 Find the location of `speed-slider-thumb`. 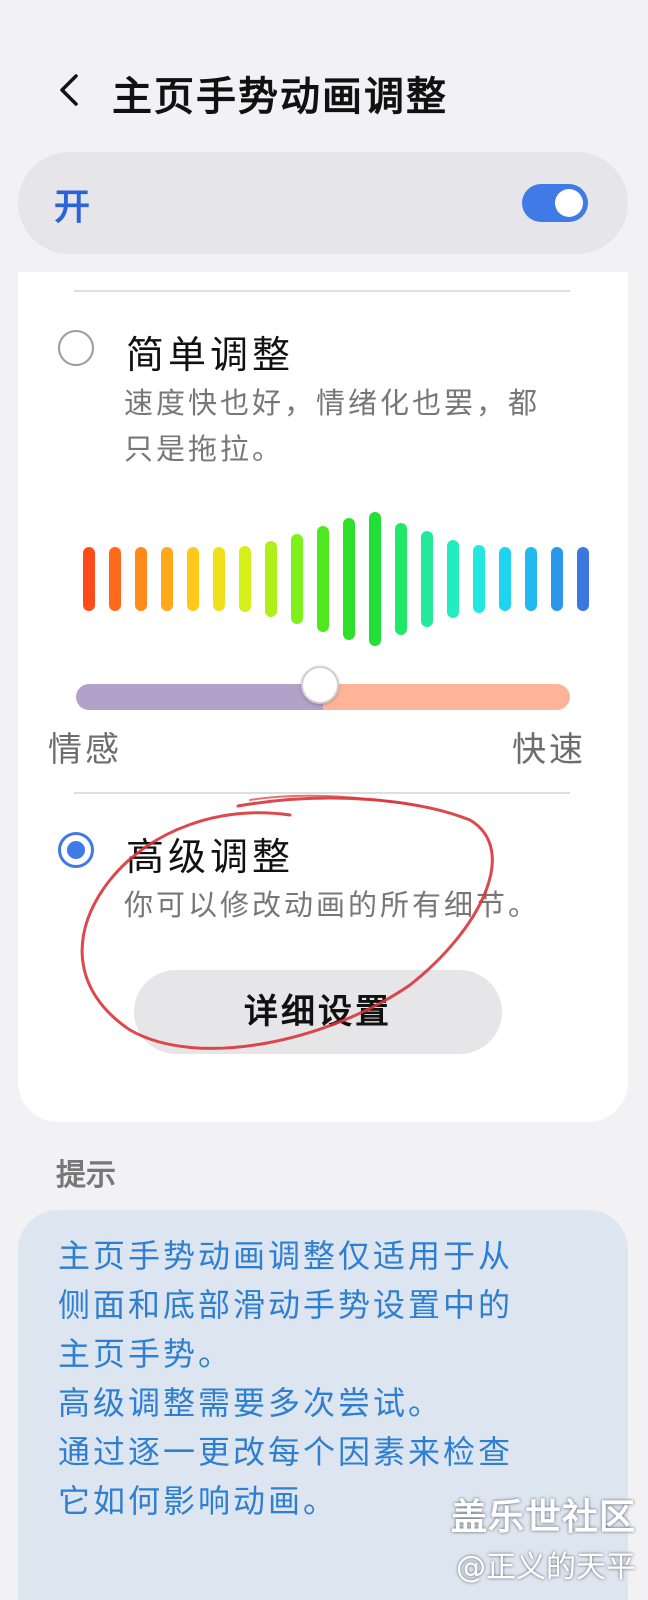

speed-slider-thumb is located at coordinates (320, 685).